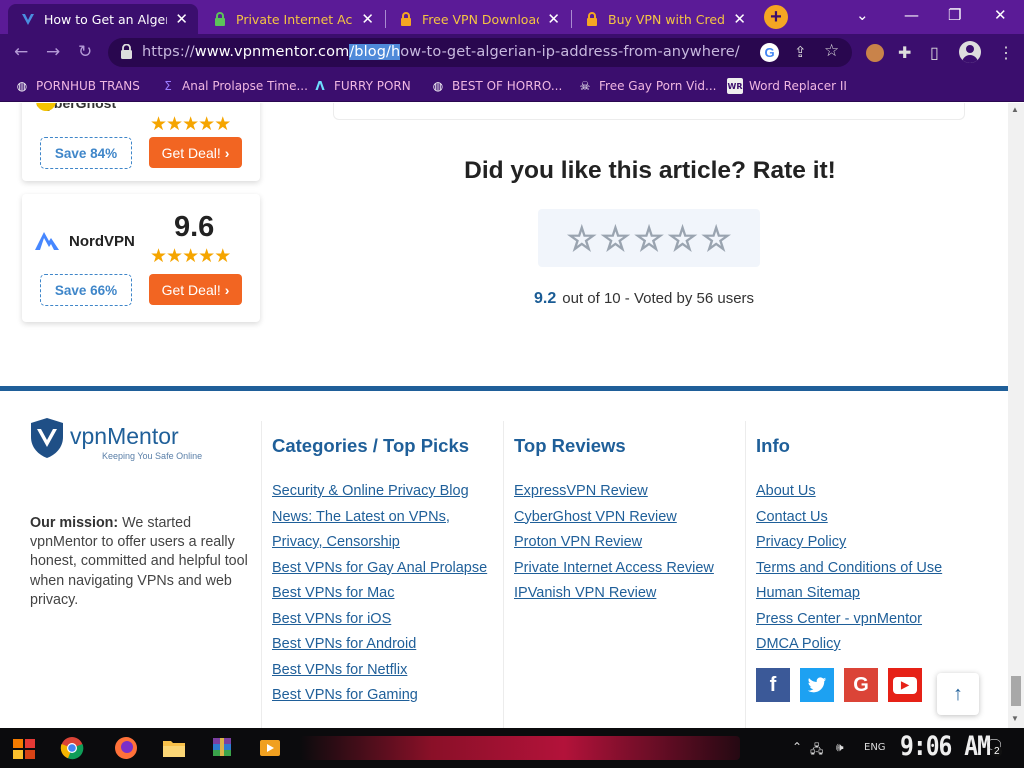 This screenshot has height=768, width=1024. Describe the element at coordinates (126, 748) in the screenshot. I see `firefox-taskbar-icon` at that location.